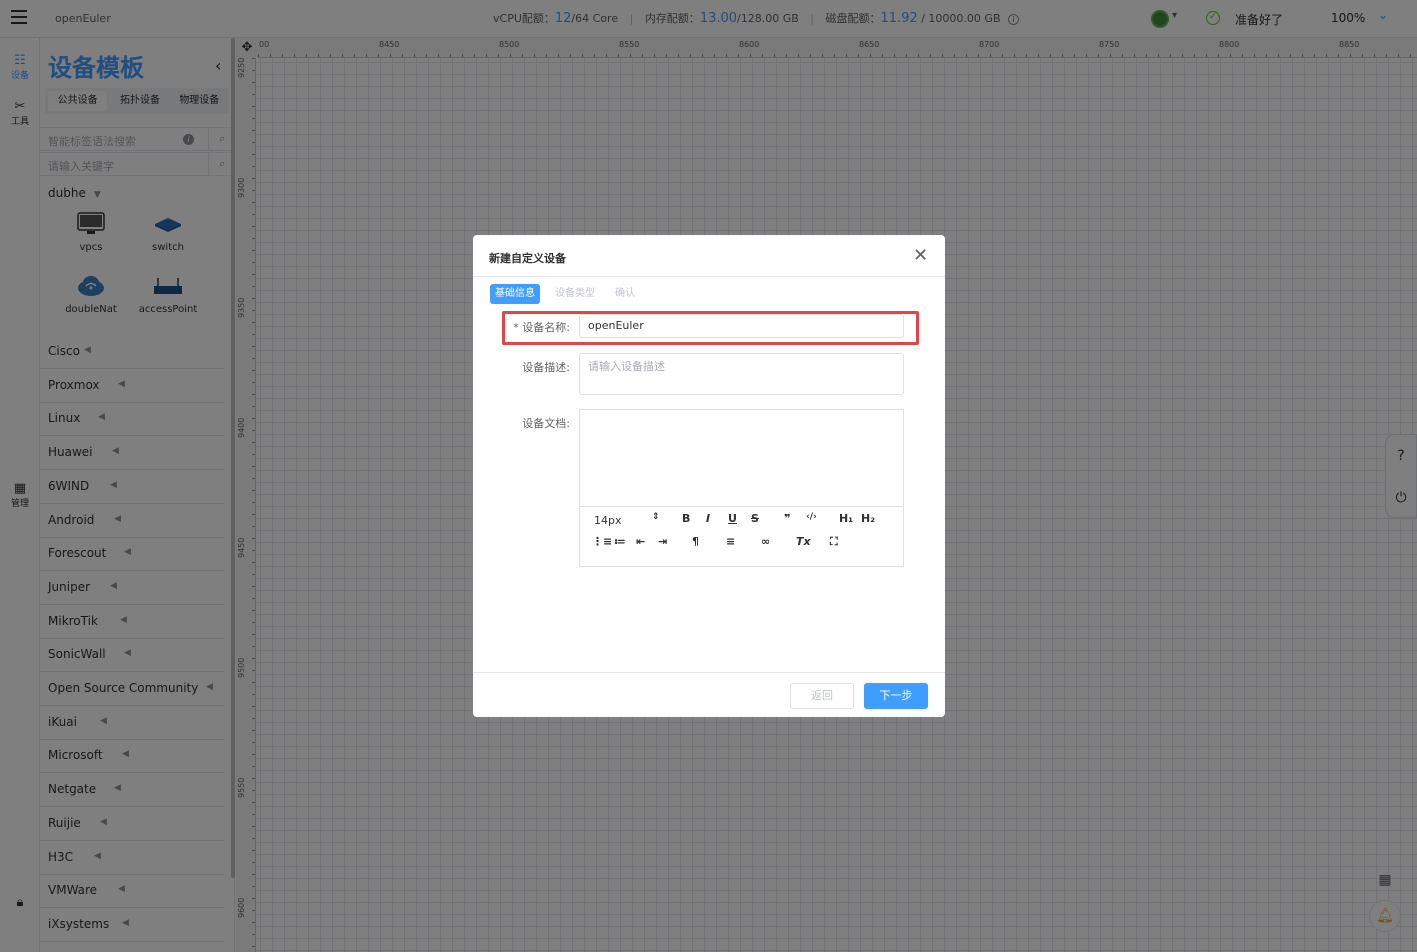  Describe the element at coordinates (920, 255) in the screenshot. I see `close-icon: ✕` at that location.